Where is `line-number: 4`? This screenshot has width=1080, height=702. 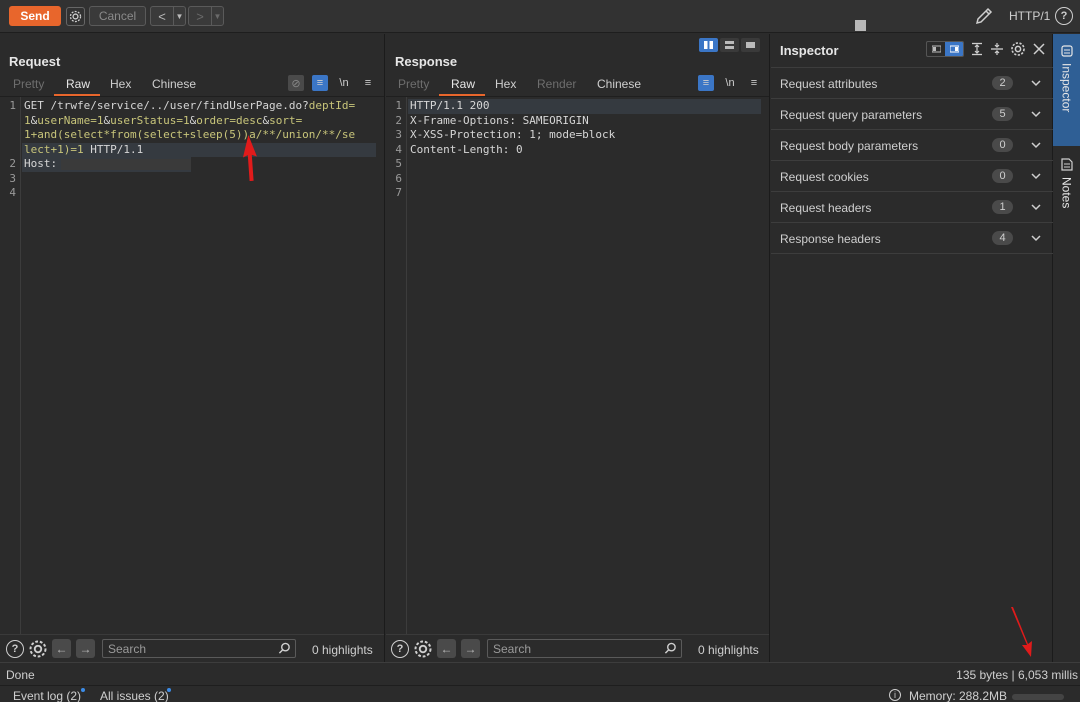
line-number: 4 is located at coordinates (12, 192).